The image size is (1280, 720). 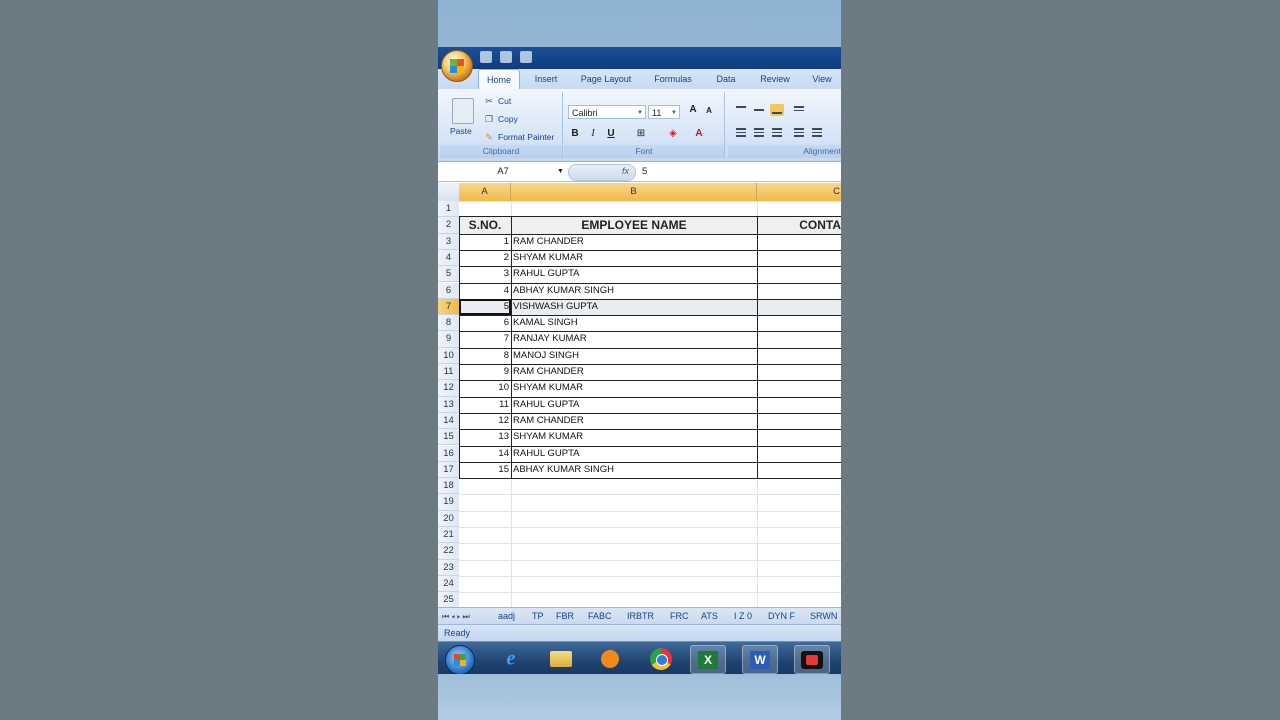 What do you see at coordinates (484, 258) in the screenshot?
I see `cell-sno: 2` at bounding box center [484, 258].